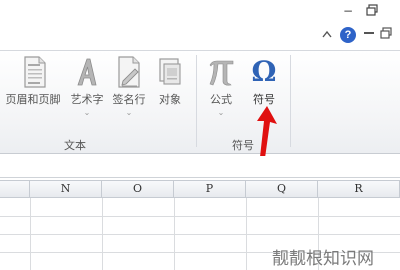  I want to click on column-header-corner, so click(15, 189).